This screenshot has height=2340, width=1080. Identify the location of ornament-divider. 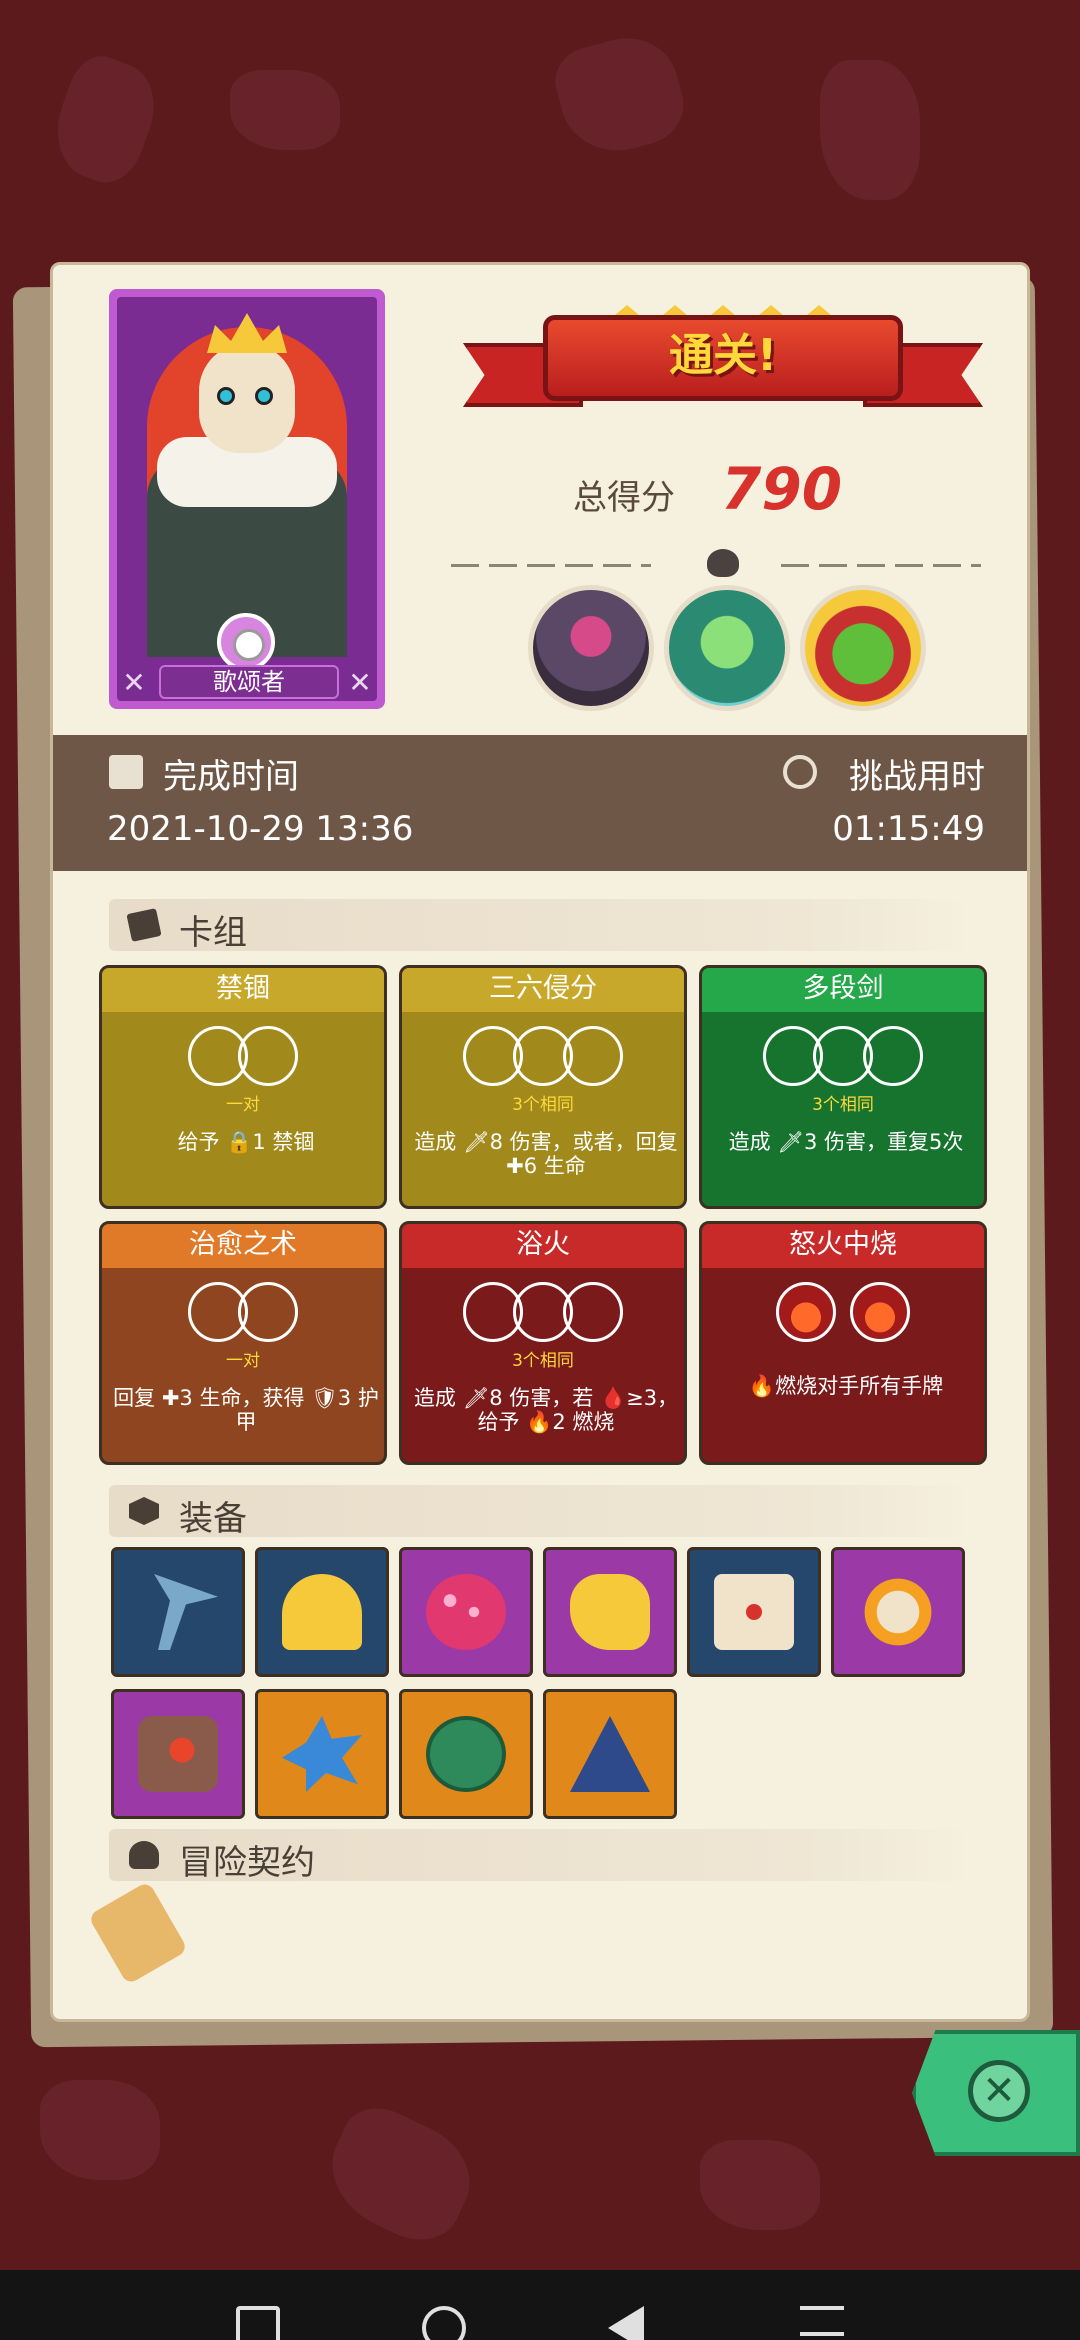
(723, 563).